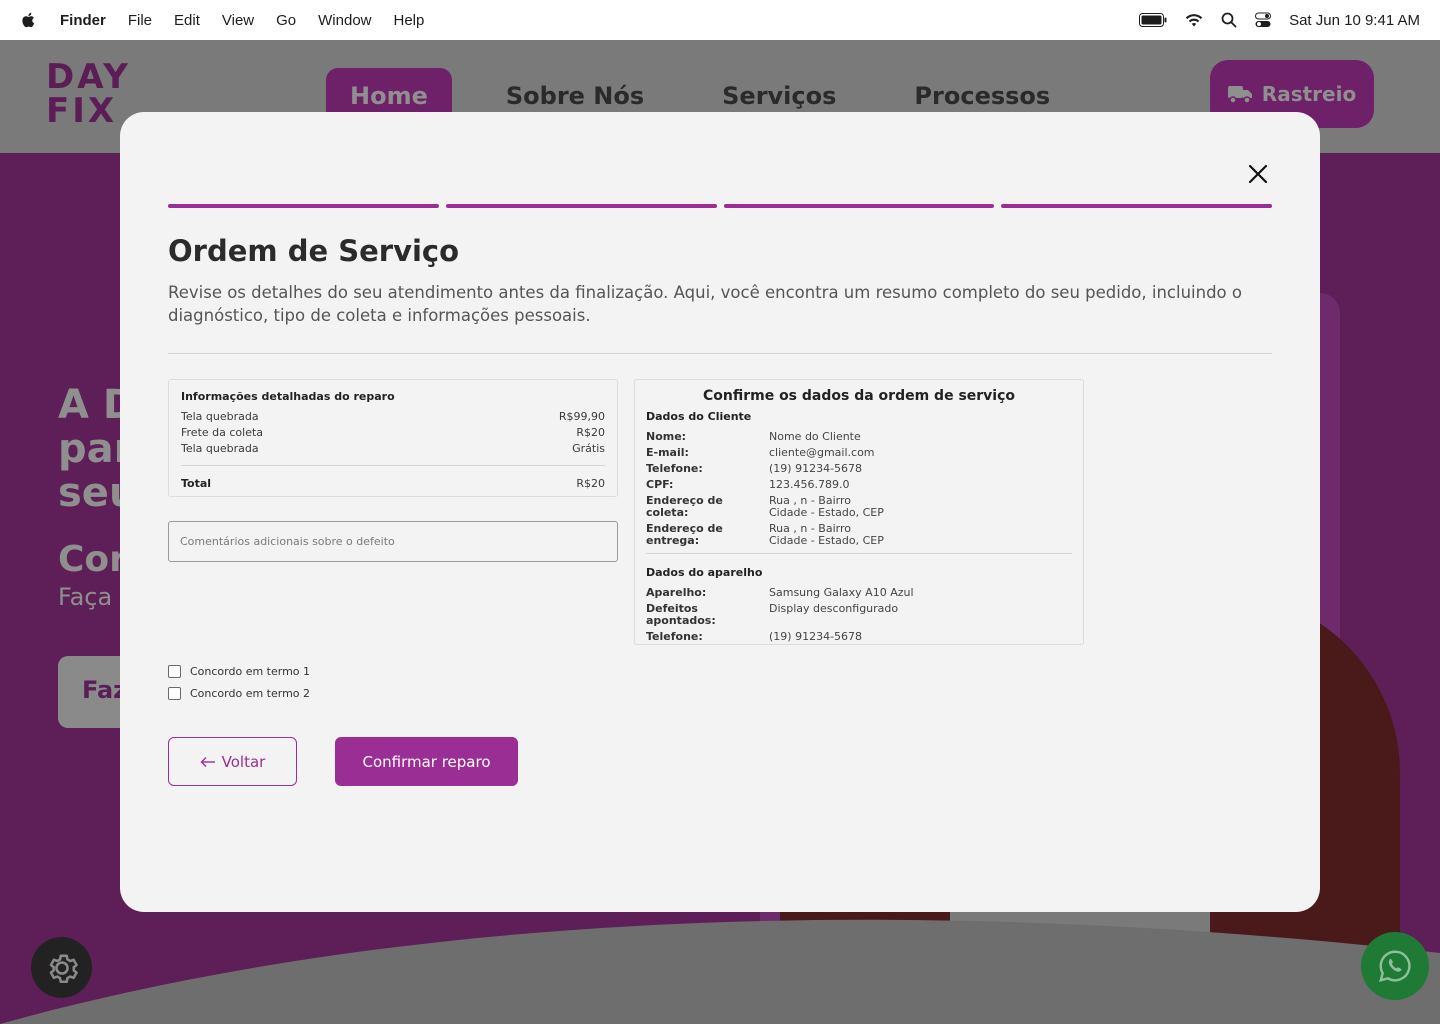  I want to click on menu-app-name: Finder, so click(83, 20).